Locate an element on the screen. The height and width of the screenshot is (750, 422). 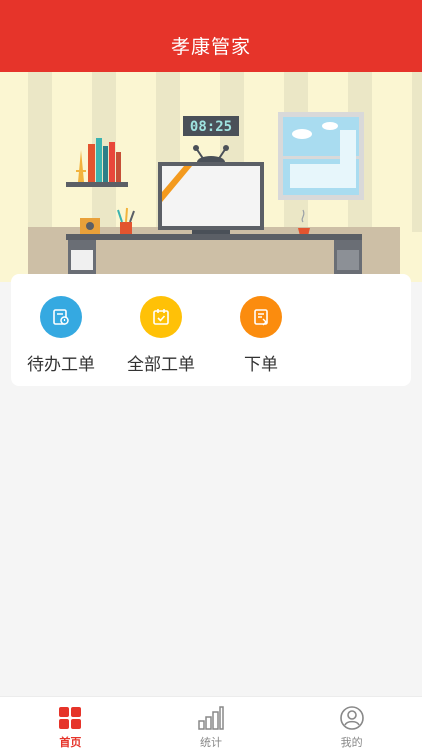
user-profile-icon is located at coordinates (351, 718).